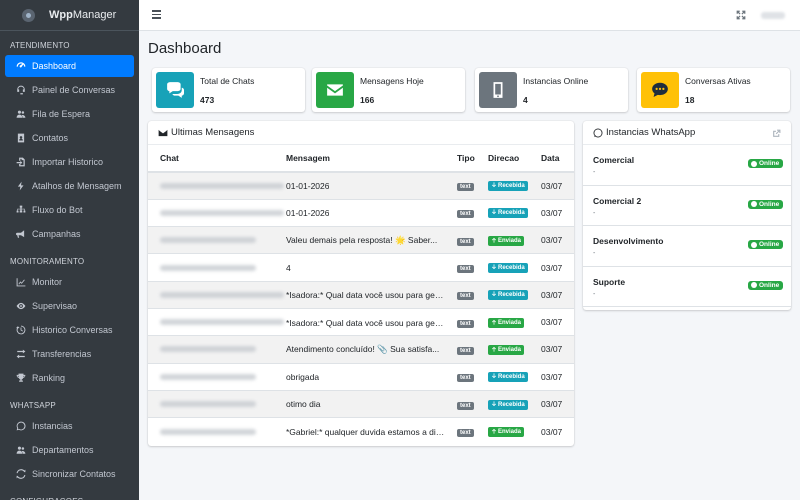  What do you see at coordinates (207, 100) in the screenshot?
I see `stat-value: 473` at bounding box center [207, 100].